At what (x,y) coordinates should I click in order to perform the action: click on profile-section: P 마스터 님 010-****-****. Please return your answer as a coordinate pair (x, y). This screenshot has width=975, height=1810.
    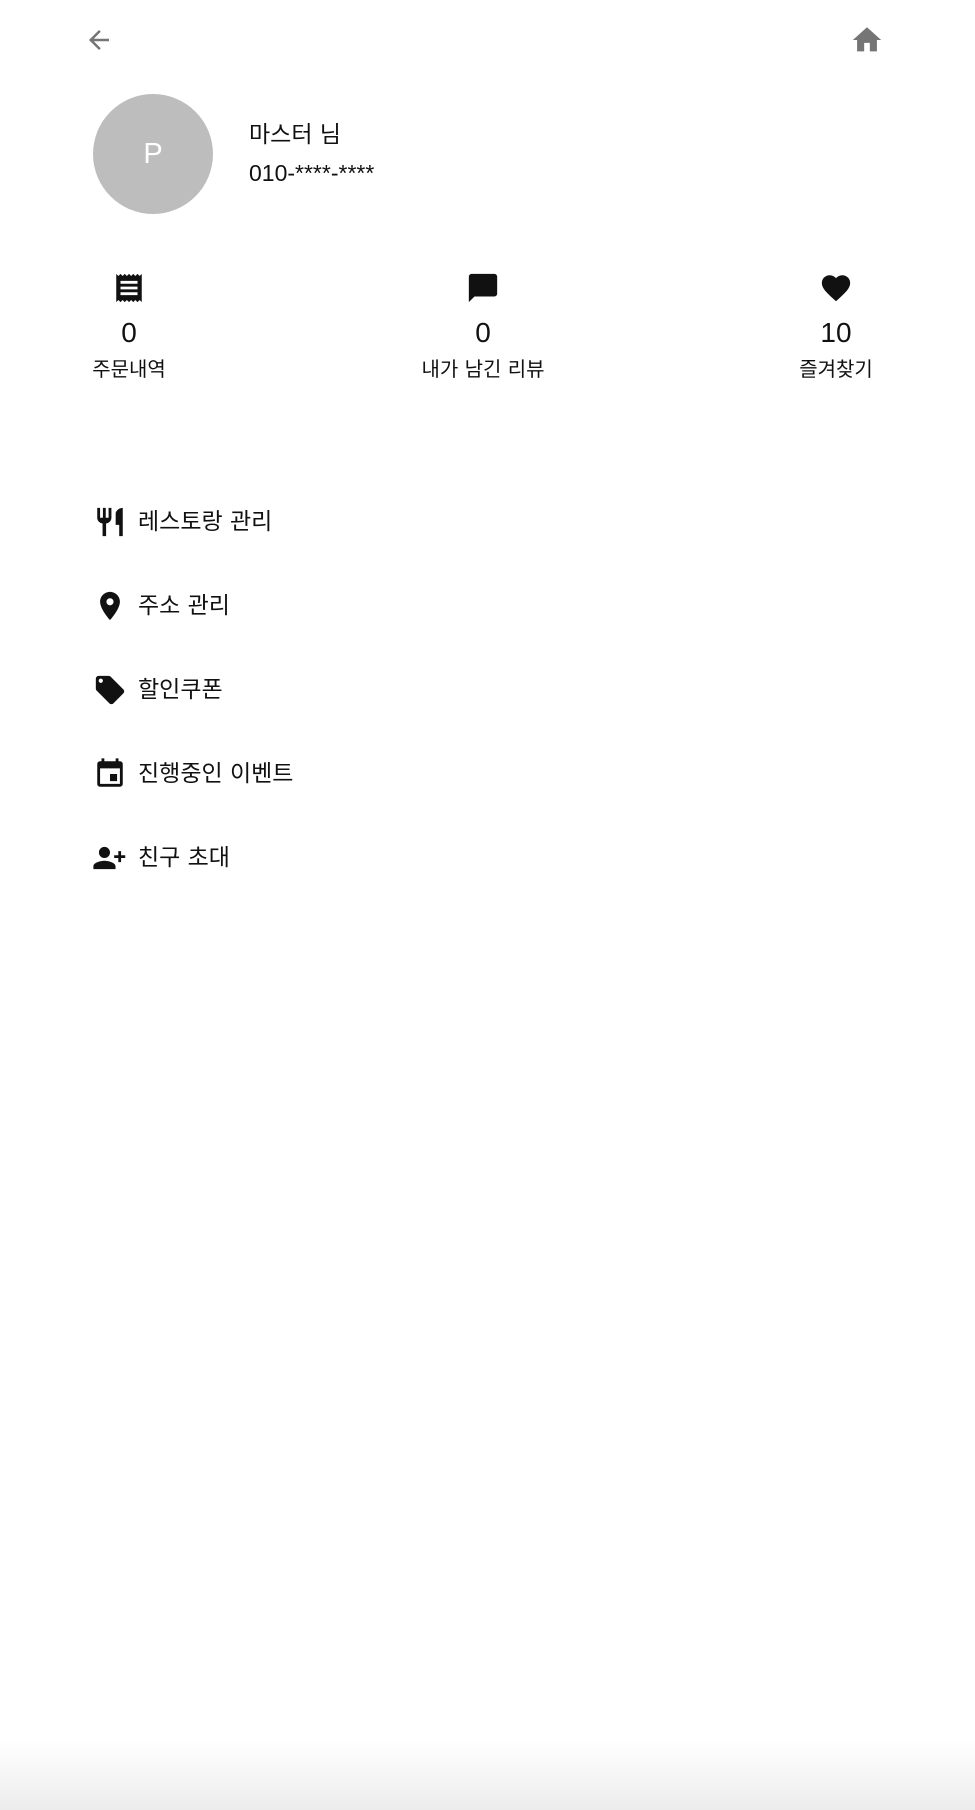
    Looking at the image, I should click on (233, 154).